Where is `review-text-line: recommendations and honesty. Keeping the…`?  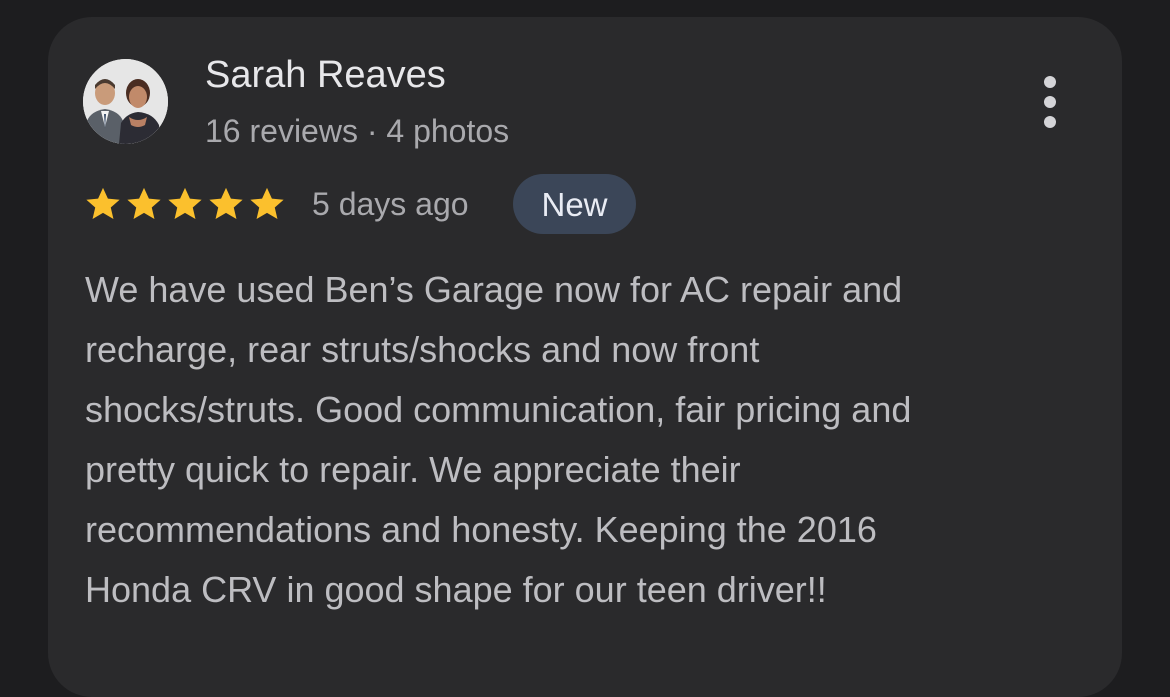 review-text-line: recommendations and honesty. Keeping the… is located at coordinates (481, 529).